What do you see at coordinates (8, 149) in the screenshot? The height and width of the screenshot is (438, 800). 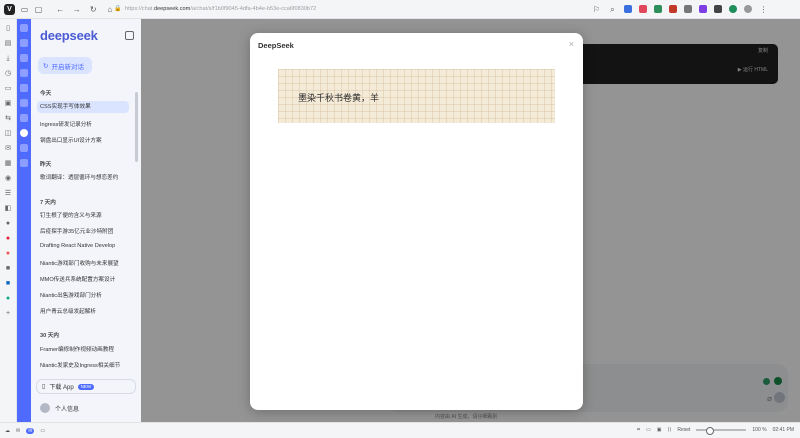 I see `mail-icon: ✉` at bounding box center [8, 149].